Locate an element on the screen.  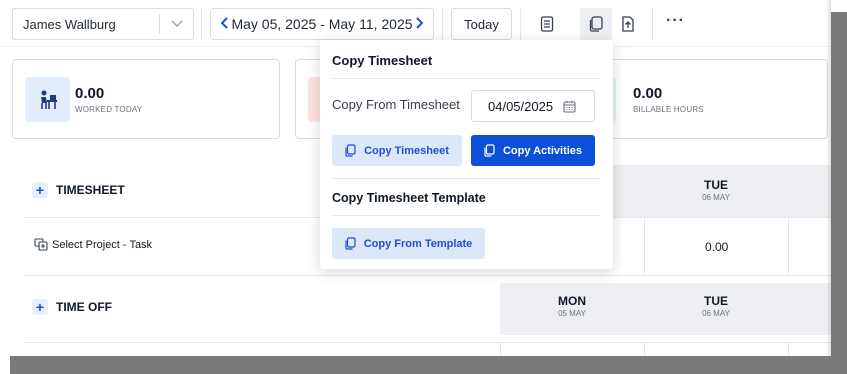
billable-hours-card: 0.00 BILLABLE HOURS is located at coordinates (699, 99).